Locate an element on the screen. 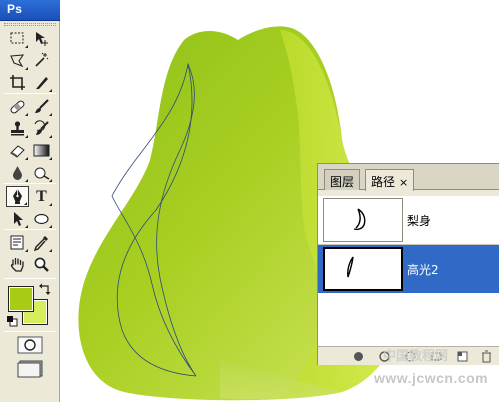 This screenshot has height=402, width=499. history-brush-tool-icon is located at coordinates (41, 127).